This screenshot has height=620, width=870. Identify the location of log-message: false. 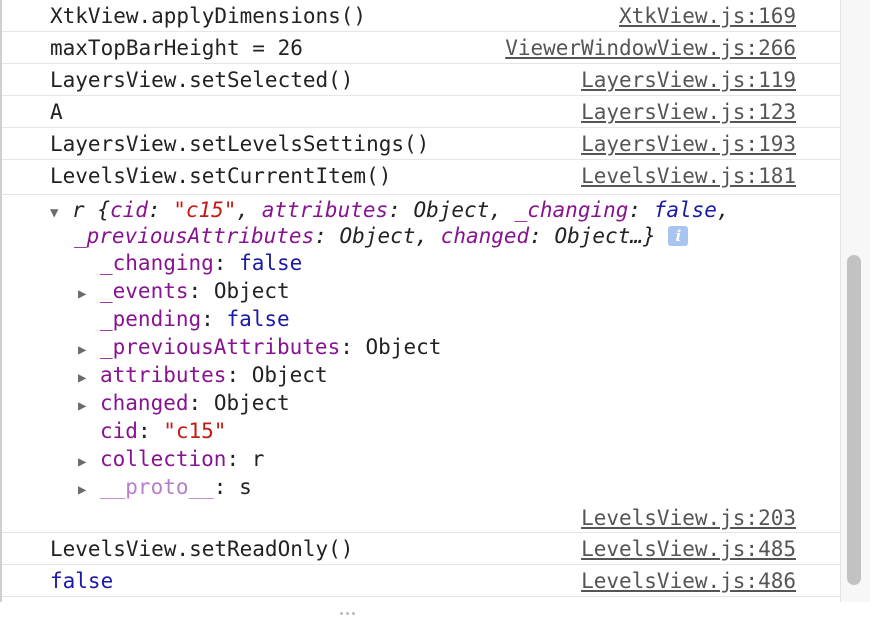
(82, 581).